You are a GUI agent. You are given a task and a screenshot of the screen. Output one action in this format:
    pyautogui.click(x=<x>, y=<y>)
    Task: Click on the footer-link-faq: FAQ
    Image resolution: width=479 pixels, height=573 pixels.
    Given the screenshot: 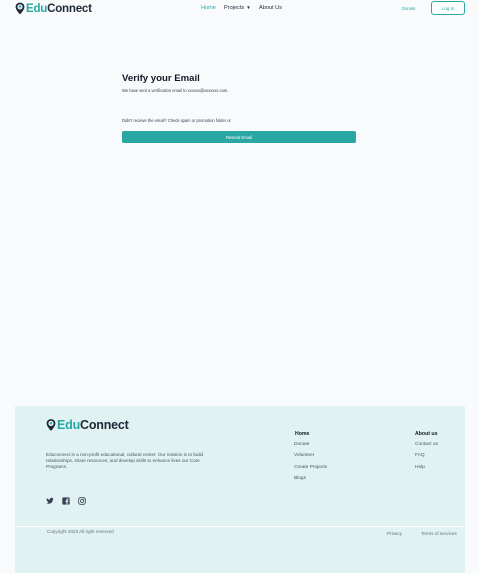 What is the action you would take?
    pyautogui.click(x=420, y=455)
    